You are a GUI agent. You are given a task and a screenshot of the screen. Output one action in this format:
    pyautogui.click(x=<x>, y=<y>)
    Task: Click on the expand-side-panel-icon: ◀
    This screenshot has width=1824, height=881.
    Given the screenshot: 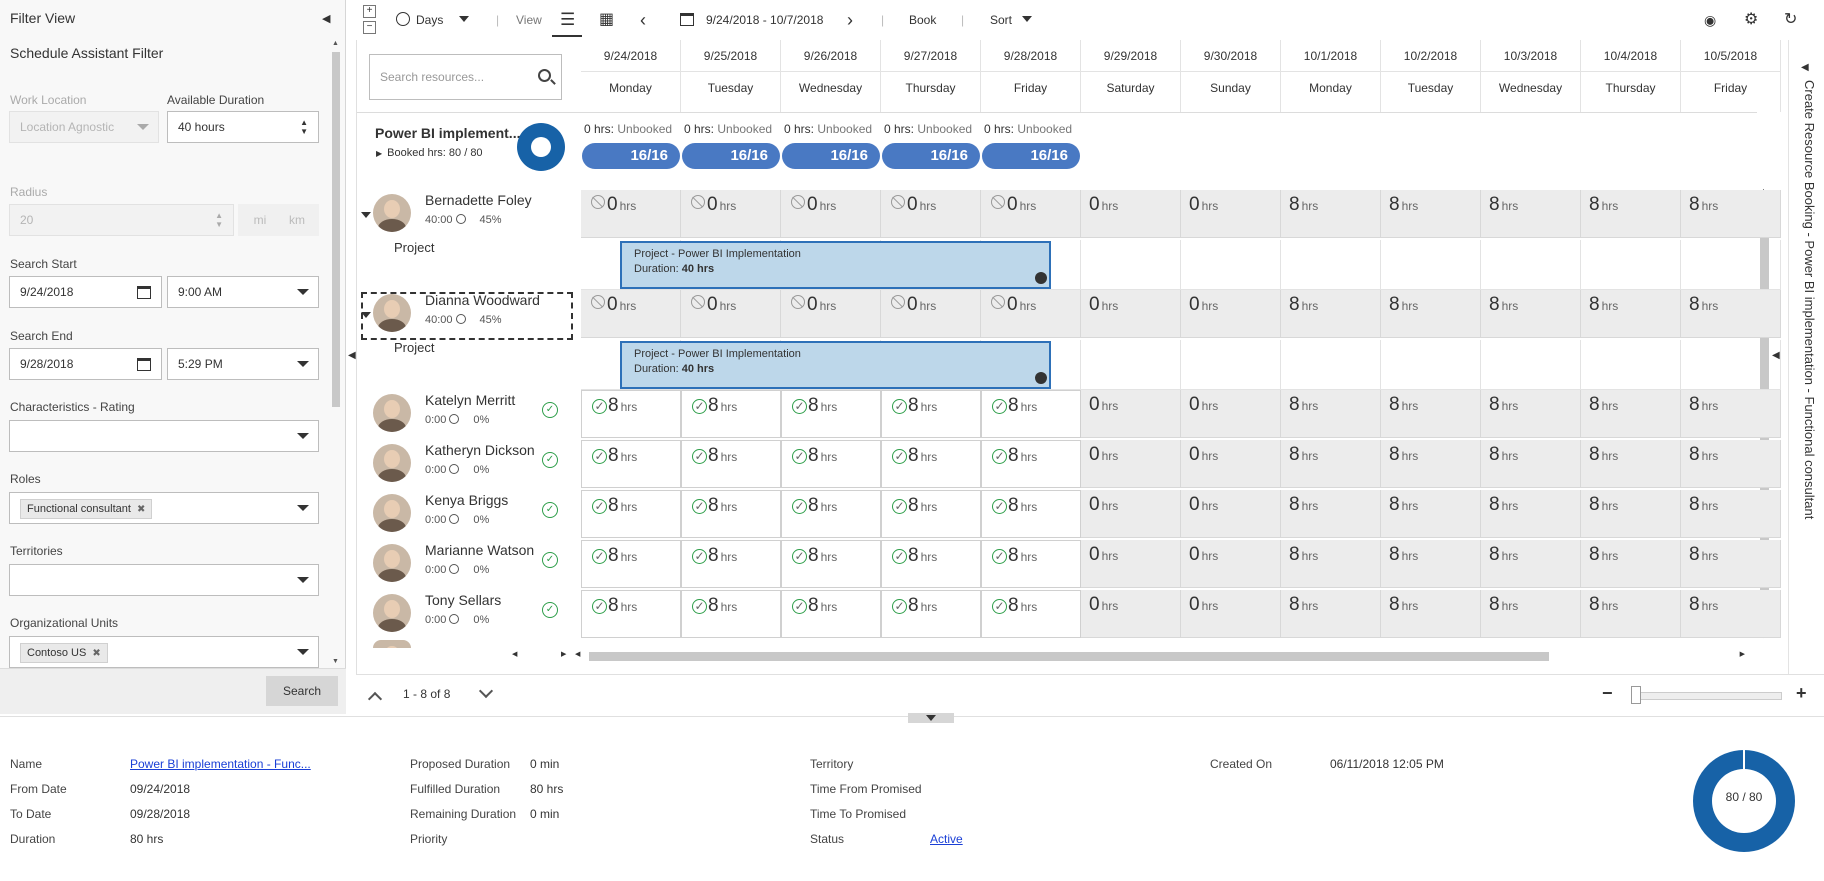 What is the action you would take?
    pyautogui.click(x=1805, y=67)
    